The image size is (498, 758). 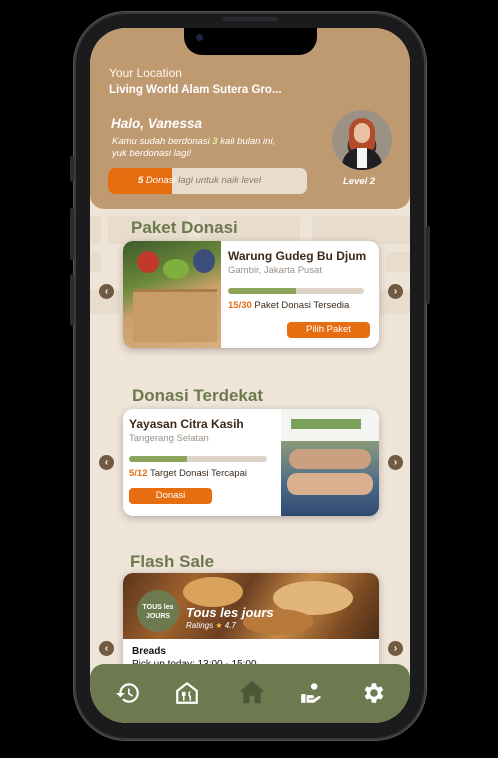 What do you see at coordinates (187, 693) in the screenshot?
I see `restaurant-icon` at bounding box center [187, 693].